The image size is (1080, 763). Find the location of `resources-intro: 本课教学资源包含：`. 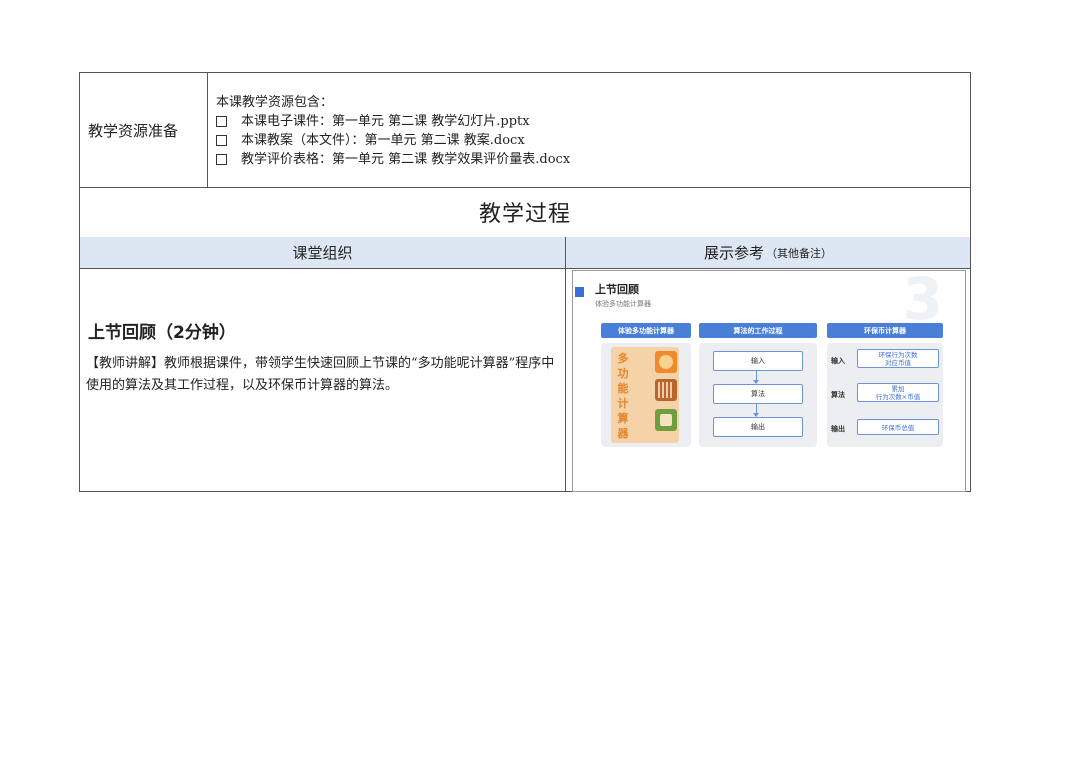

resources-intro: 本课教学资源包含： is located at coordinates (275, 102).